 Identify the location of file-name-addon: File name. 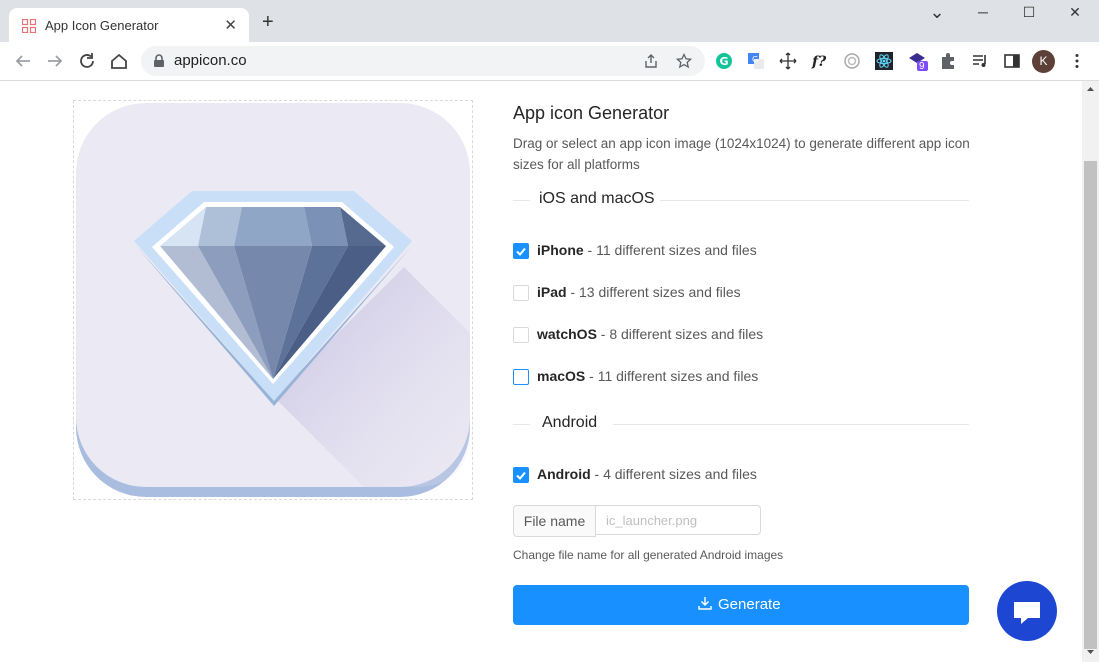
(554, 521).